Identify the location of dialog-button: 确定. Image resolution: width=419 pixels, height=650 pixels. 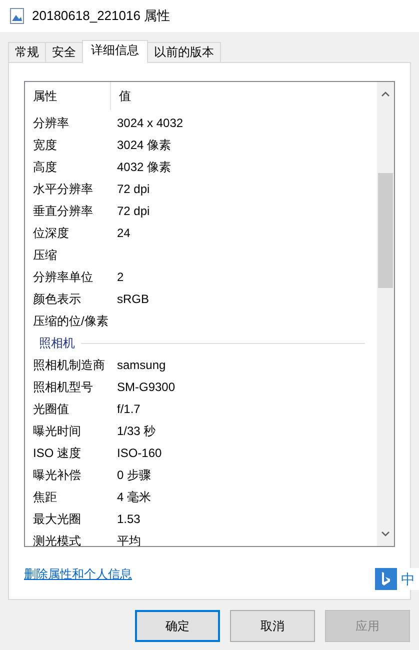
(177, 626).